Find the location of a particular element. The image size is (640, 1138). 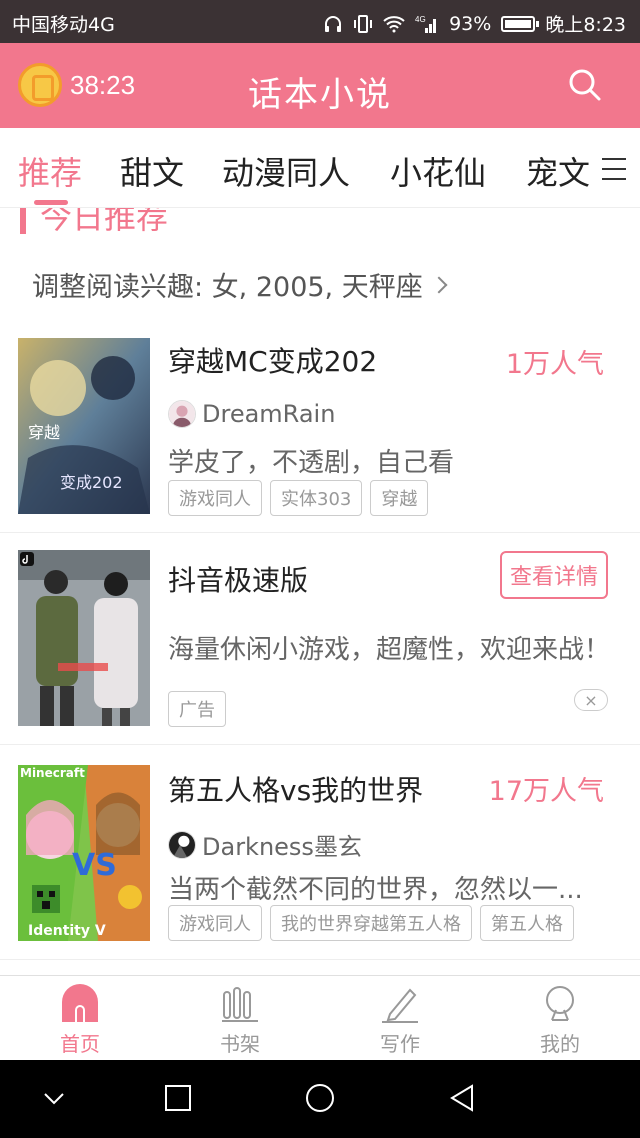

bookshelf-icon is located at coordinates (240, 1004).